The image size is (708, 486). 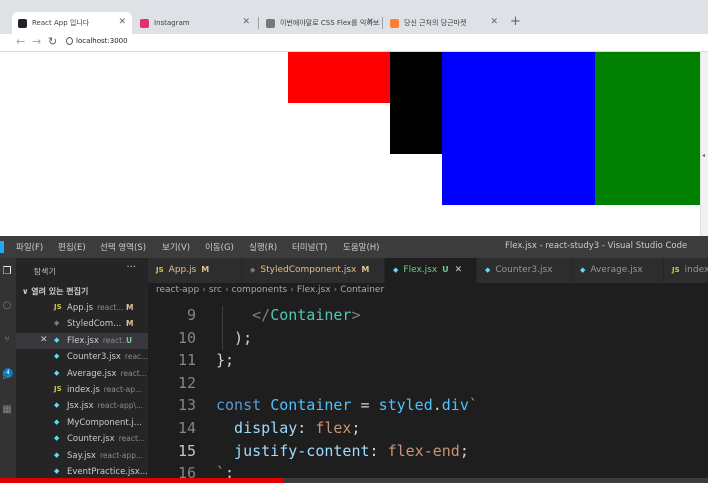 I want to click on menu-help: 도움말(H), so click(x=361, y=247).